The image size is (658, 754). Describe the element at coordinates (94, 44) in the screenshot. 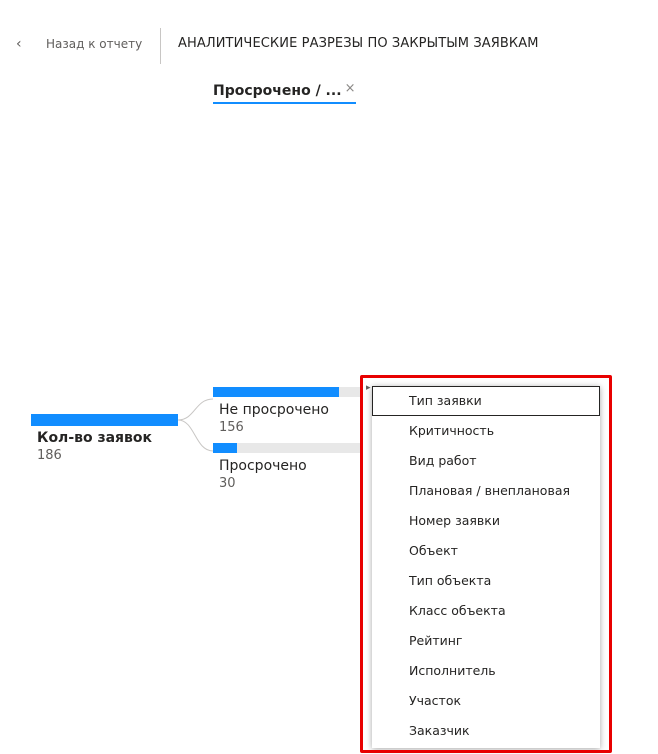

I see `back-to-report-link: Назад к отчету` at that location.